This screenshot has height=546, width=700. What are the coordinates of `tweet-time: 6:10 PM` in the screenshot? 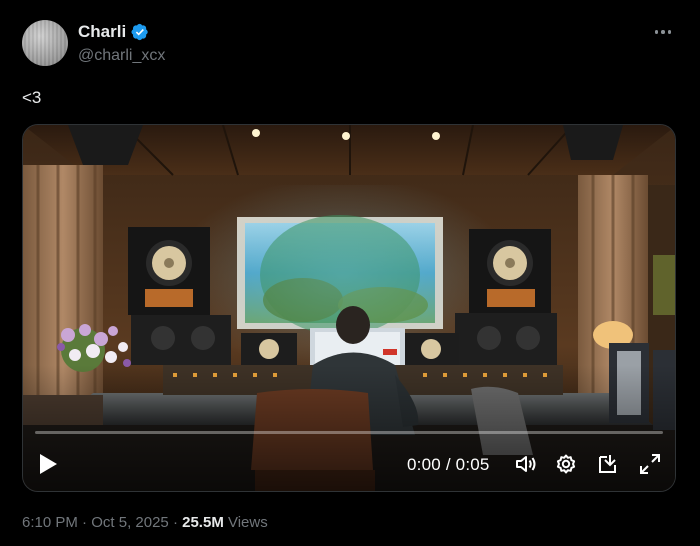 It's located at (50, 522).